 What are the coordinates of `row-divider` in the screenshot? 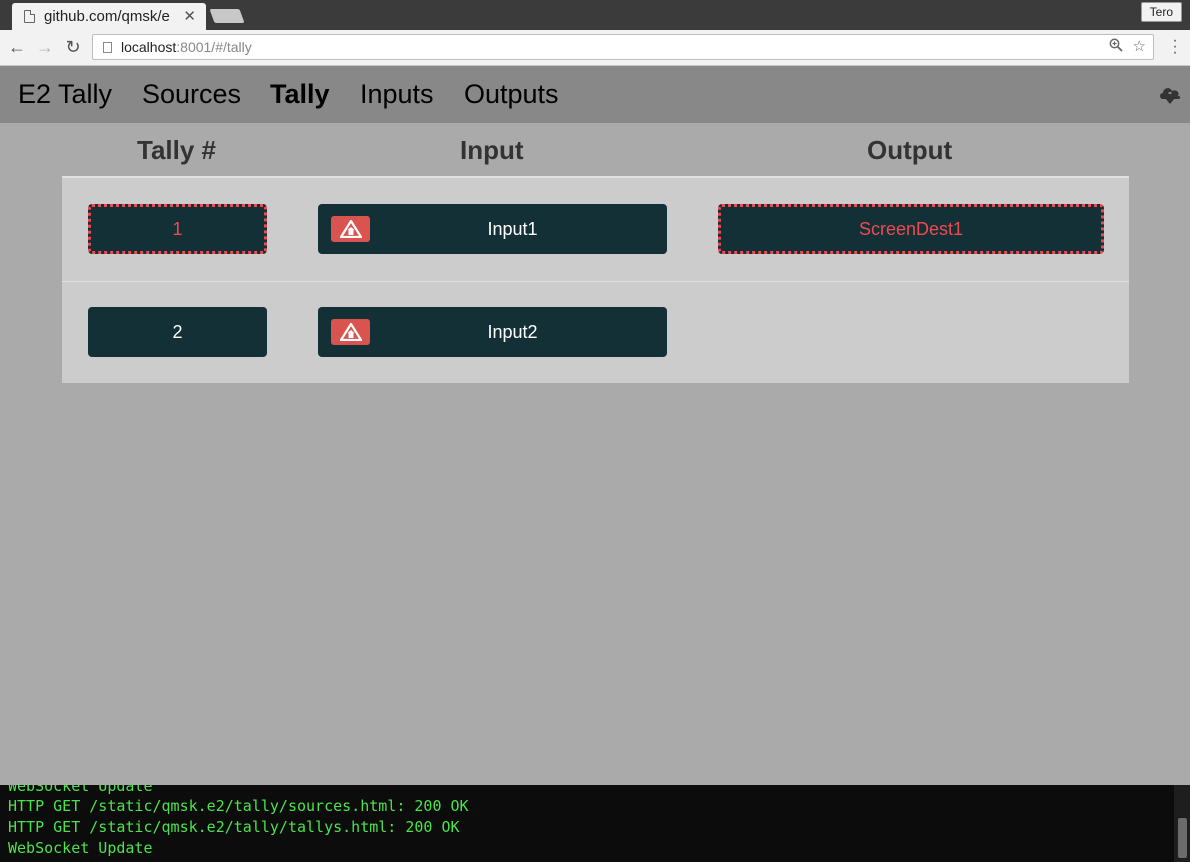 It's located at (595, 281).